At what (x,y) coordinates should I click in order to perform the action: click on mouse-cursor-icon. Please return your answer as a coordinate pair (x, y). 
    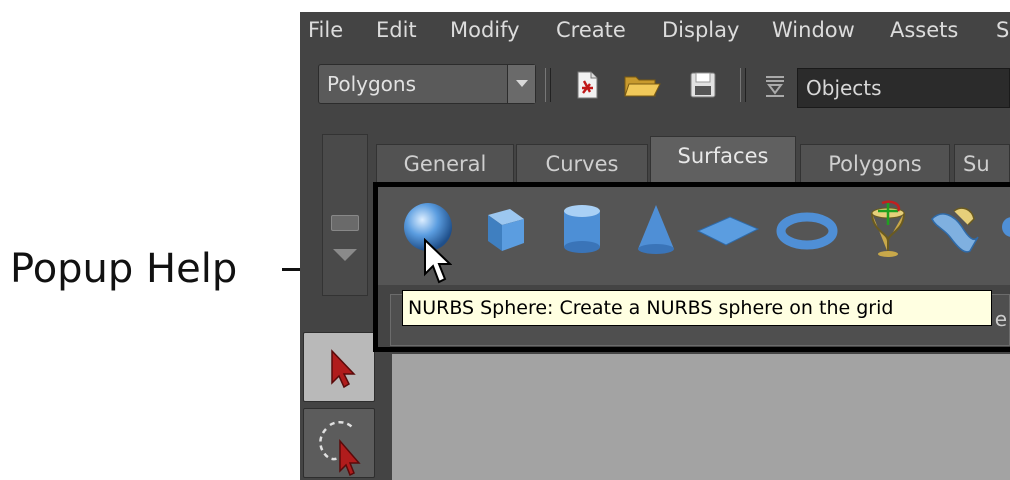
    Looking at the image, I should click on (437, 261).